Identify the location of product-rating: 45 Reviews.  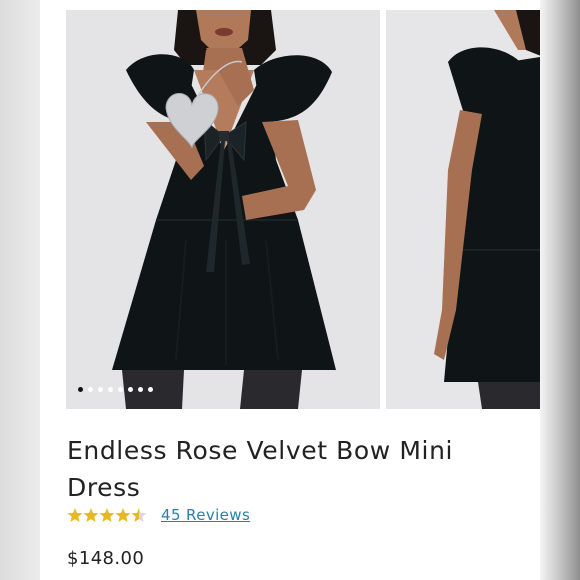
(158, 515).